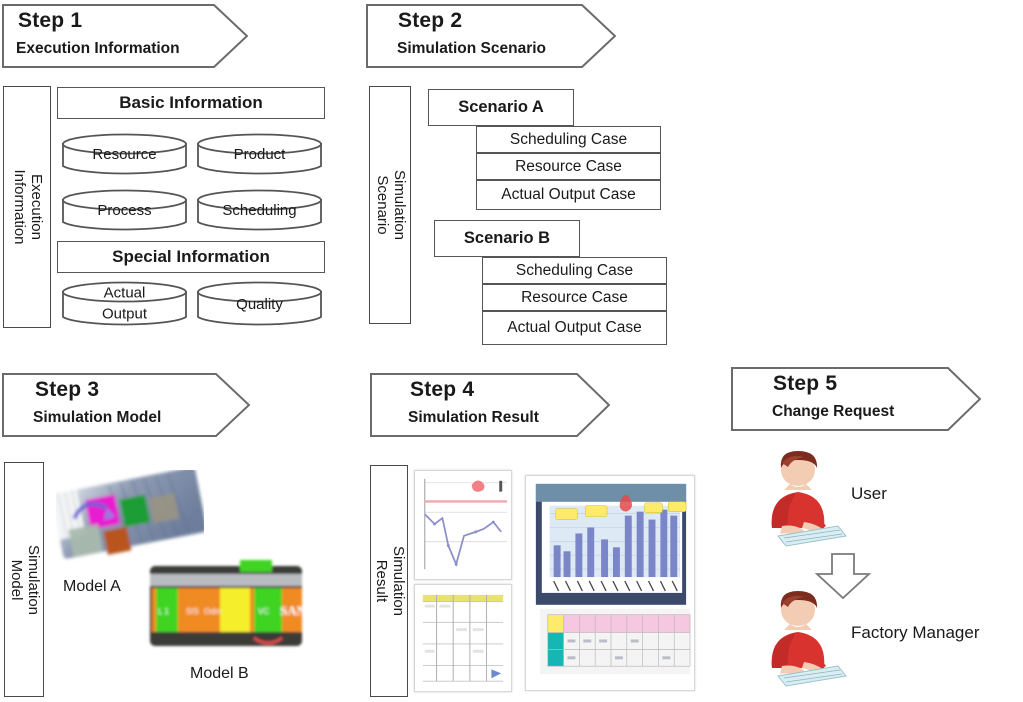 Image resolution: width=1023 pixels, height=702 pixels. I want to click on svg-text: VC, so click(263, 611).